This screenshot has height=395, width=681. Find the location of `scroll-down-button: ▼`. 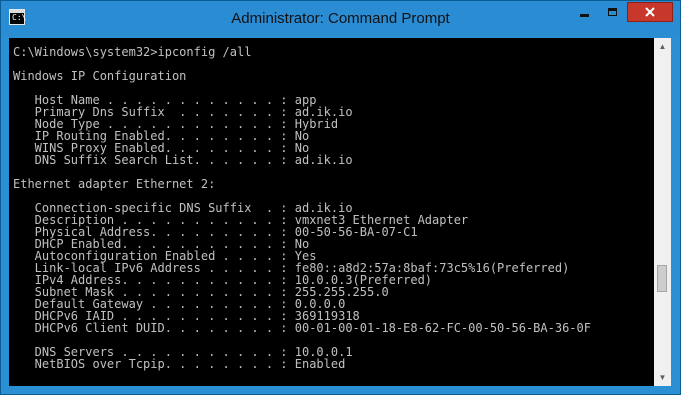

scroll-down-button: ▼ is located at coordinates (662, 377).